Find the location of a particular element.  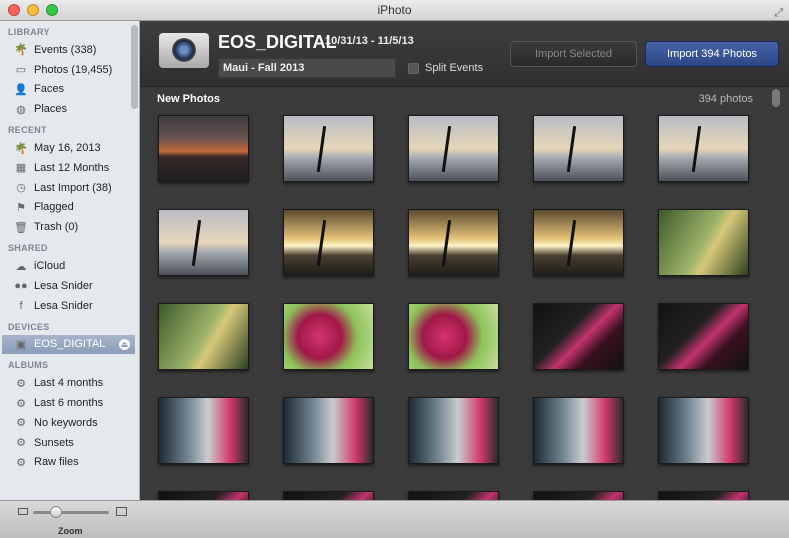

sidebar-item: 👤 Faces is located at coordinates (69, 90).